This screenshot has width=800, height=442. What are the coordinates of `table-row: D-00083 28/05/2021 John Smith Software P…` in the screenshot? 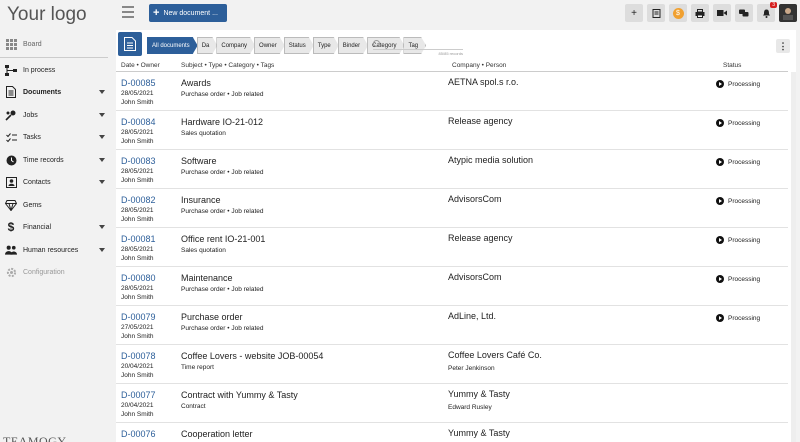 It's located at (452, 169).